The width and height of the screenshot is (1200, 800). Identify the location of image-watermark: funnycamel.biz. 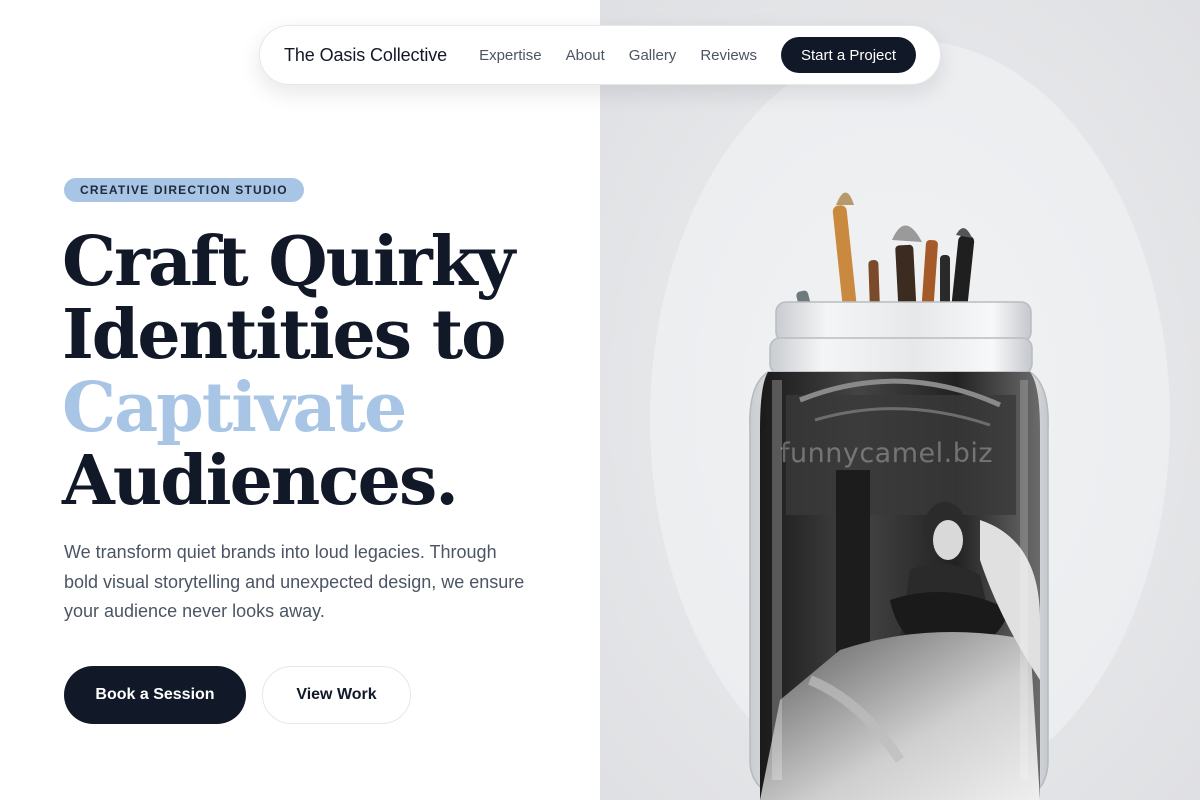
(887, 453).